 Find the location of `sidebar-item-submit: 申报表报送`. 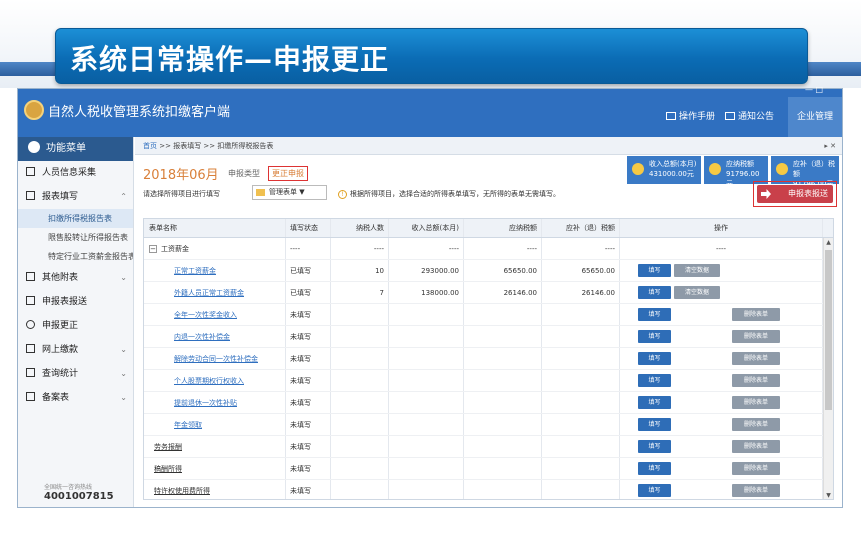

sidebar-item-submit: 申报表报送 is located at coordinates (75, 302).